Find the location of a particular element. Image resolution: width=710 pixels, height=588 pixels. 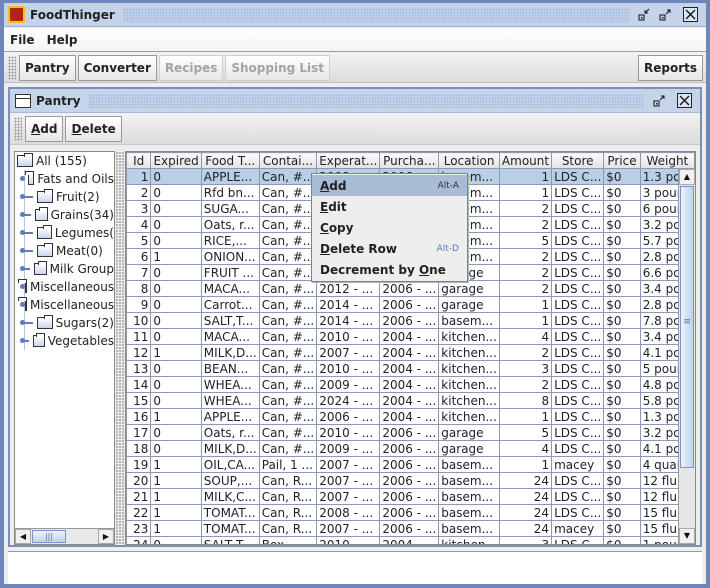

scroll-left-icon: ◀ is located at coordinates (23, 536).